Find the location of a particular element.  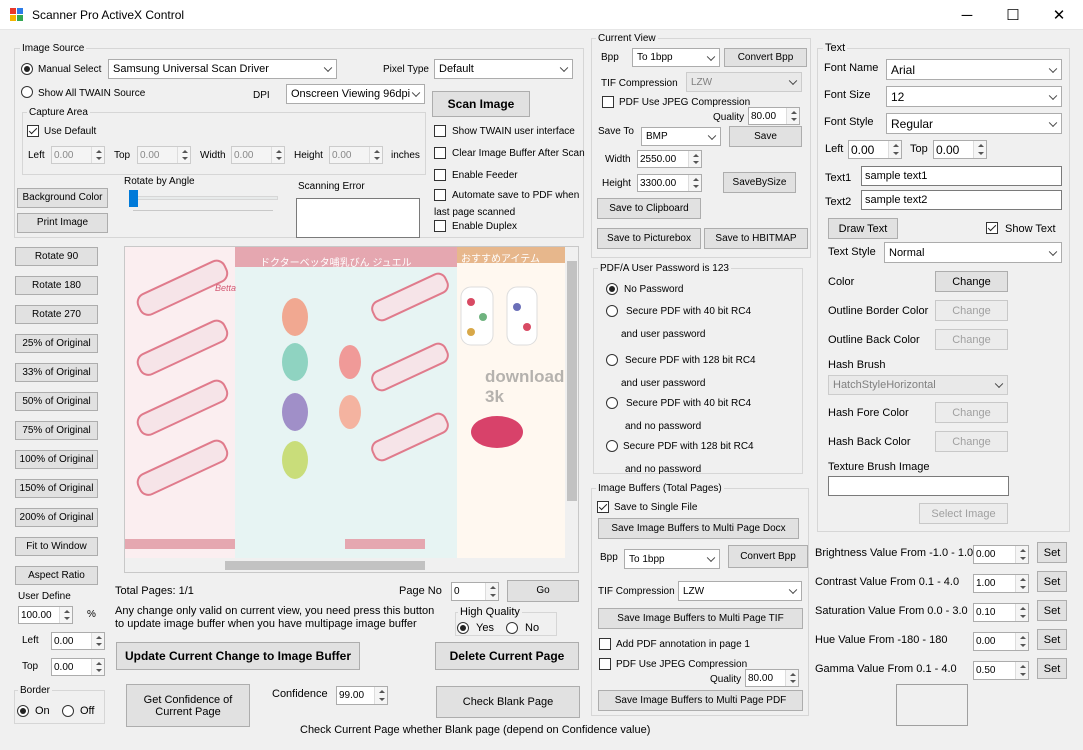

show-text-checkbox is located at coordinates (992, 228).